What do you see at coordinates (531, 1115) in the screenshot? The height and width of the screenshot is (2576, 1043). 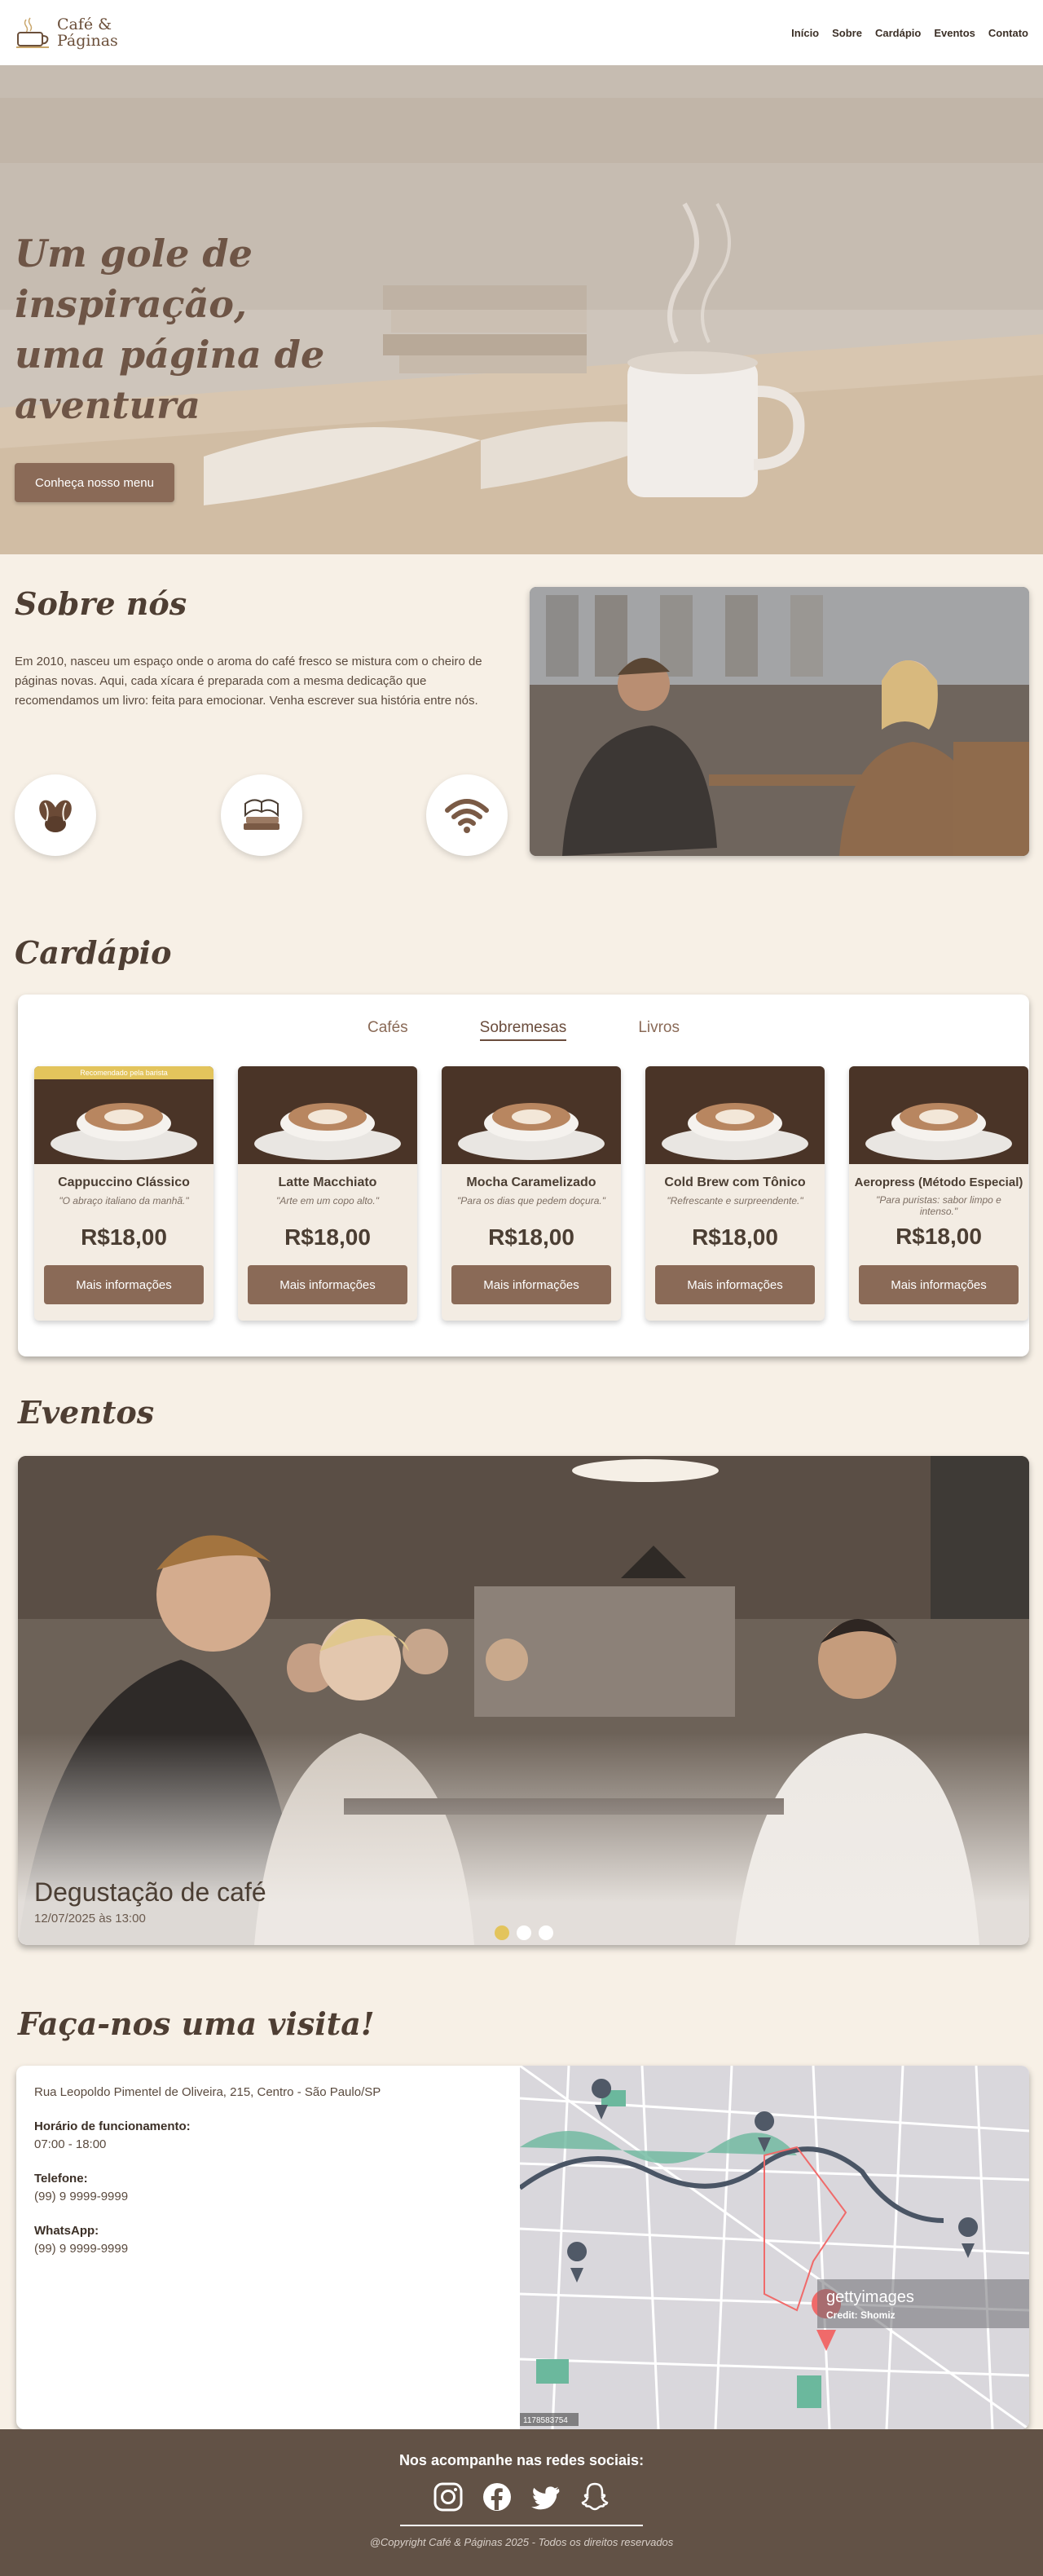 I see `mocha-image` at bounding box center [531, 1115].